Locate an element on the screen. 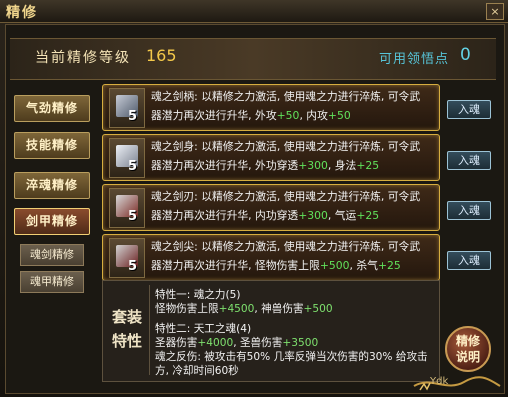  desc-line-1: 魂之剑刃: 以精修之力激活, 使用魂之力进行淬炼, 可令武 is located at coordinates (286, 196).